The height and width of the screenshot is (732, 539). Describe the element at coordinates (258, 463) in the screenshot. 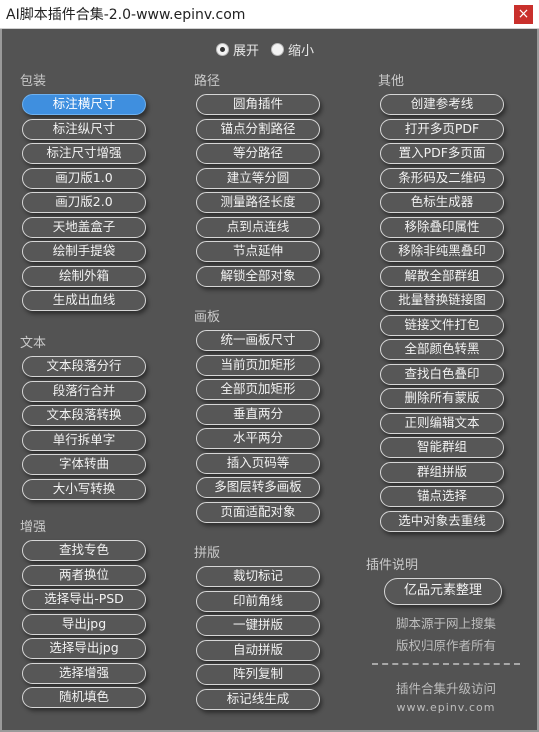

I see `artboard-button-5: 插入页码等` at that location.